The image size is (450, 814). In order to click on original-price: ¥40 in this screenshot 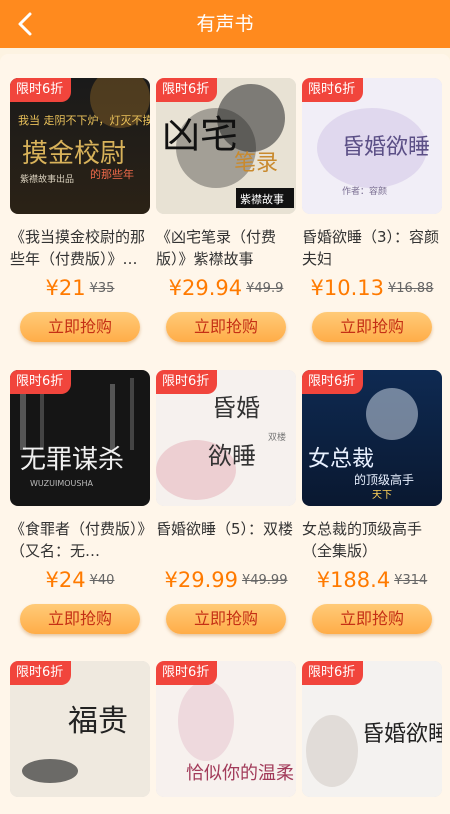, I will do `click(102, 580)`.